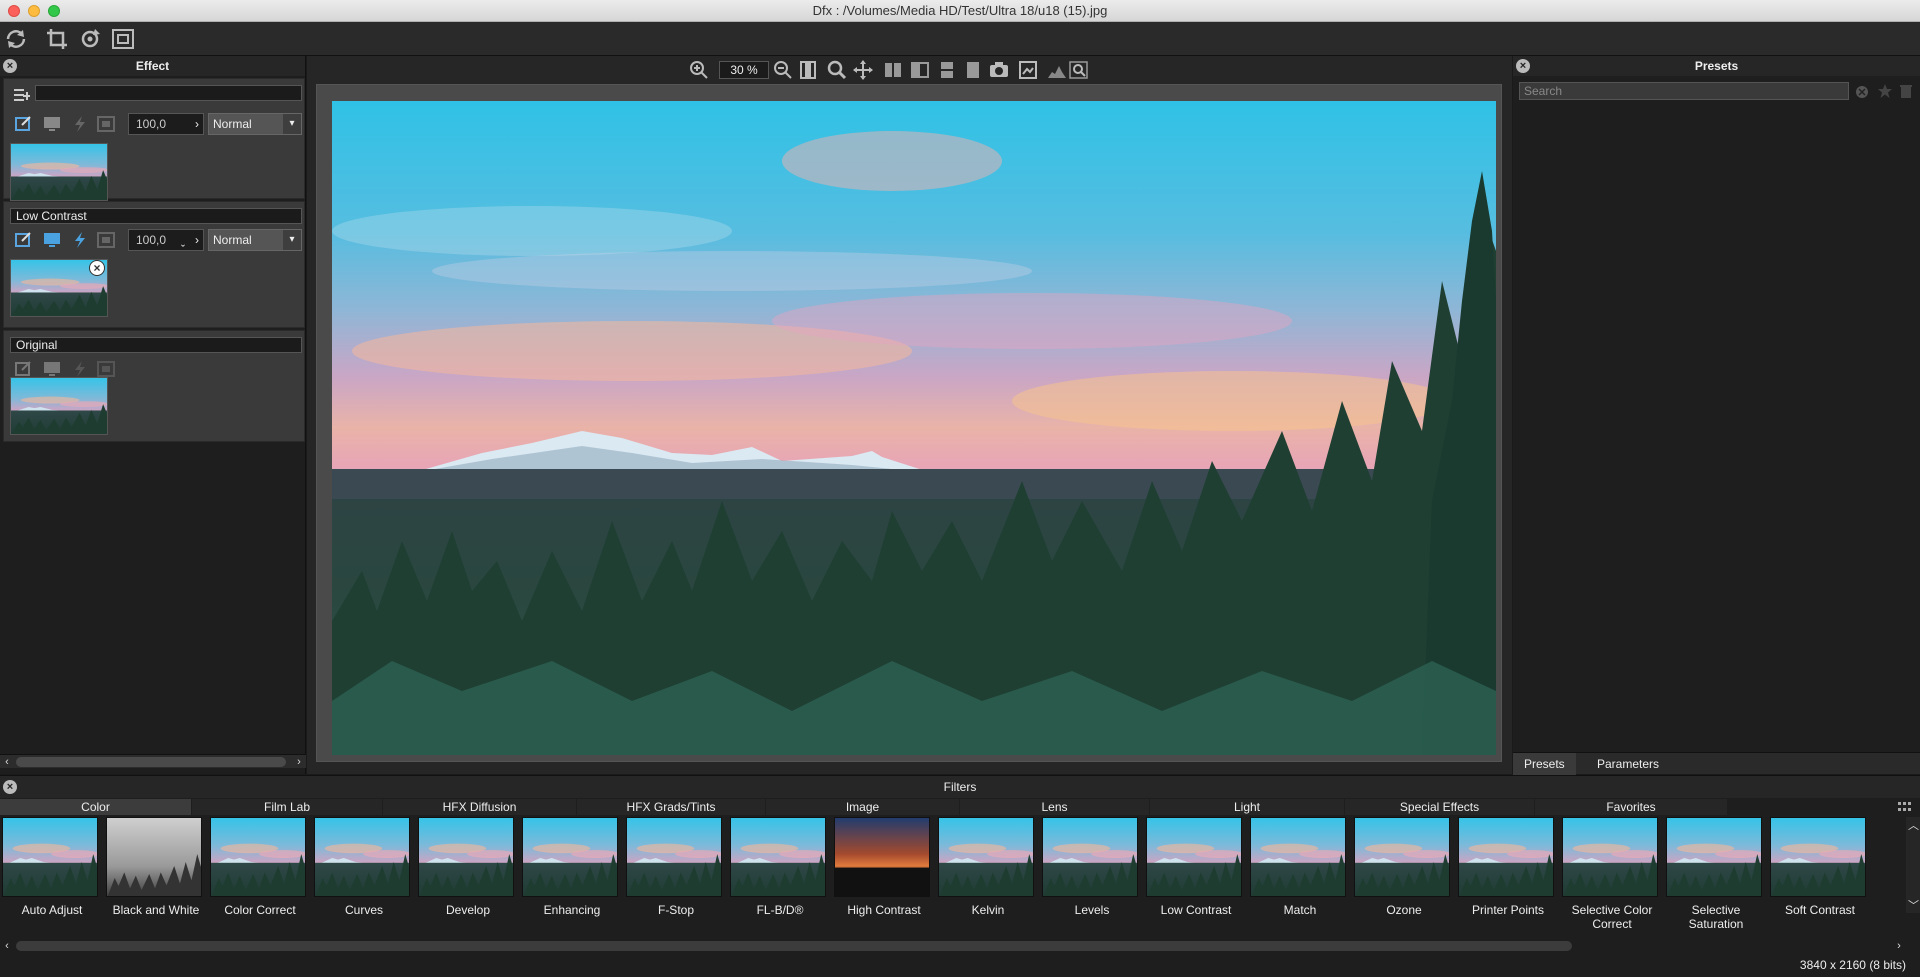 The width and height of the screenshot is (1920, 977). What do you see at coordinates (1544, 764) in the screenshot?
I see `tab-presets: Presets` at bounding box center [1544, 764].